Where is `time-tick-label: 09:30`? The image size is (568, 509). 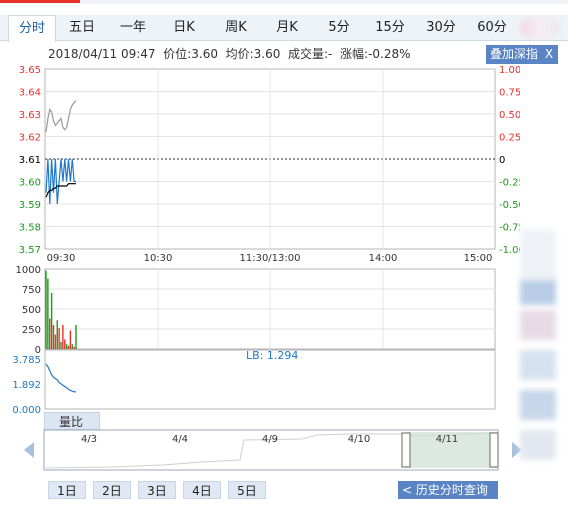 time-tick-label: 09:30 is located at coordinates (61, 258).